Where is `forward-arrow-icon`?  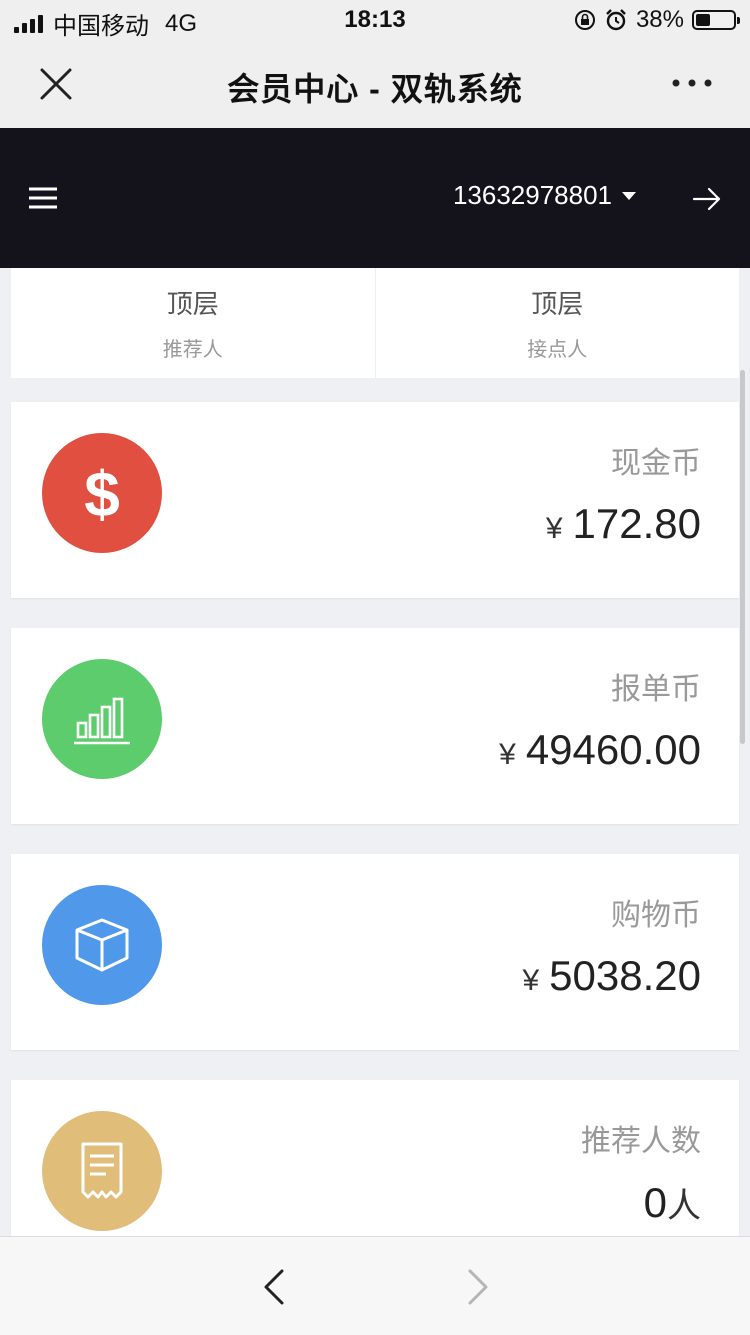 forward-arrow-icon is located at coordinates (477, 1287).